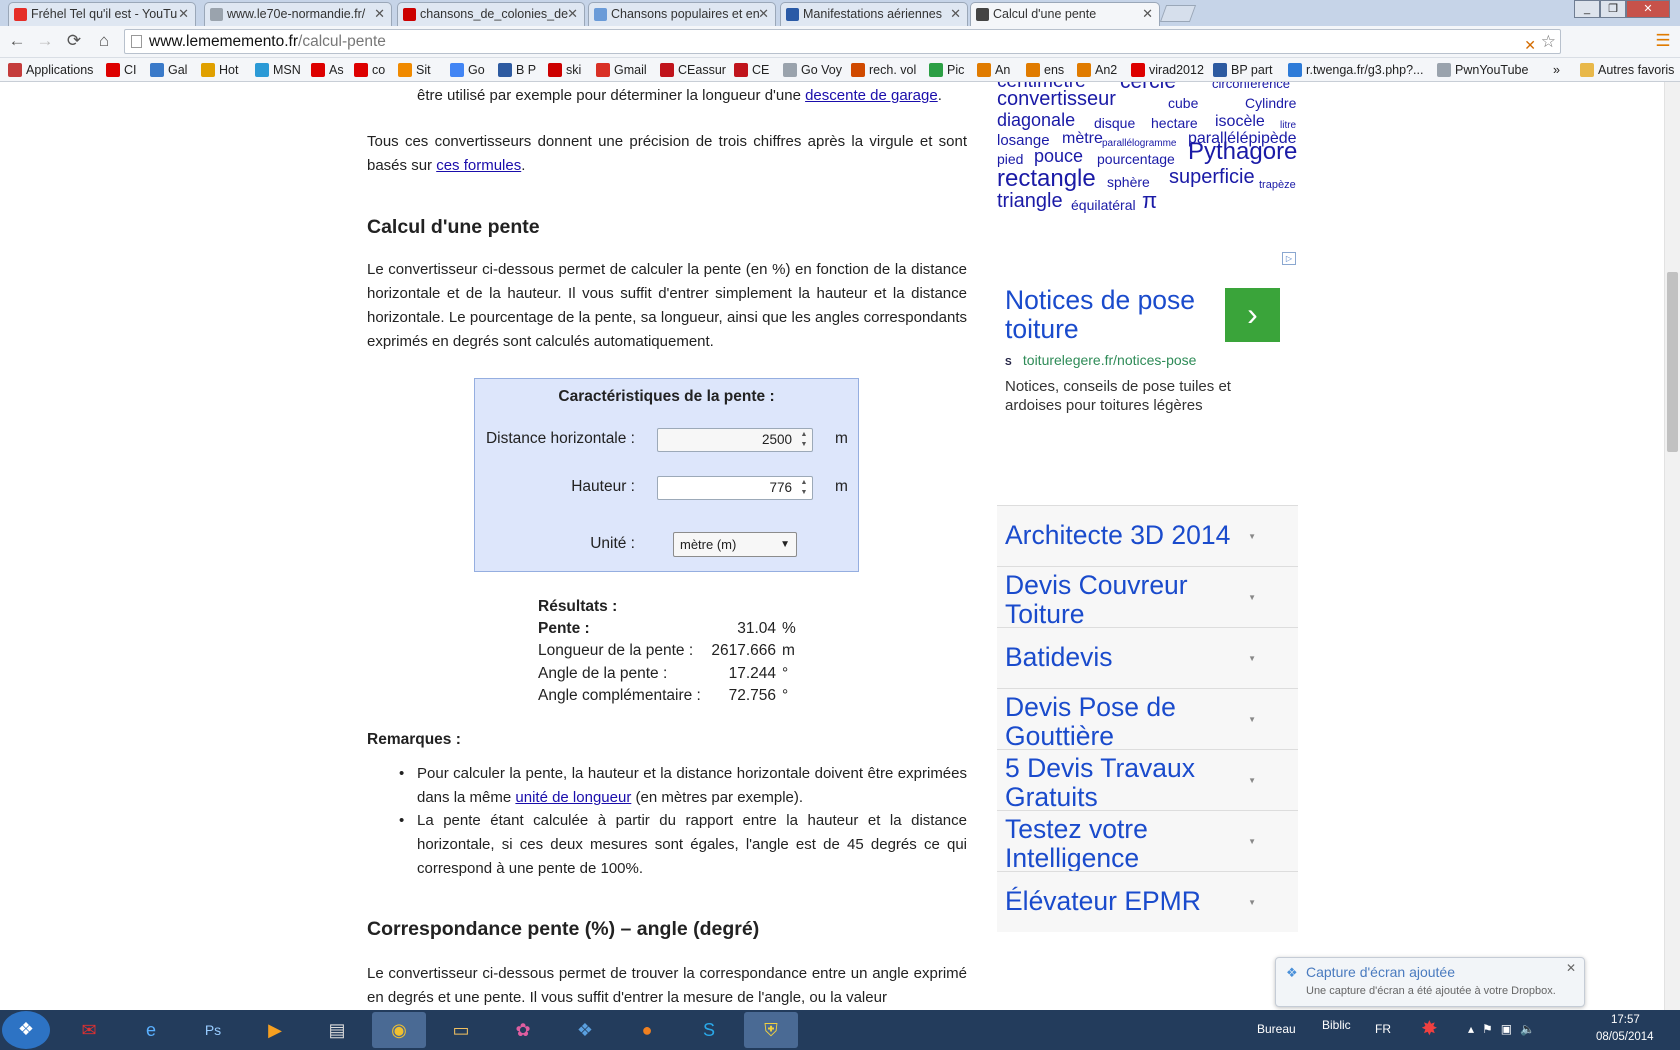 This screenshot has height=1050, width=1680. What do you see at coordinates (1252, 315) in the screenshot?
I see `ad-arrow-button: ›` at bounding box center [1252, 315].